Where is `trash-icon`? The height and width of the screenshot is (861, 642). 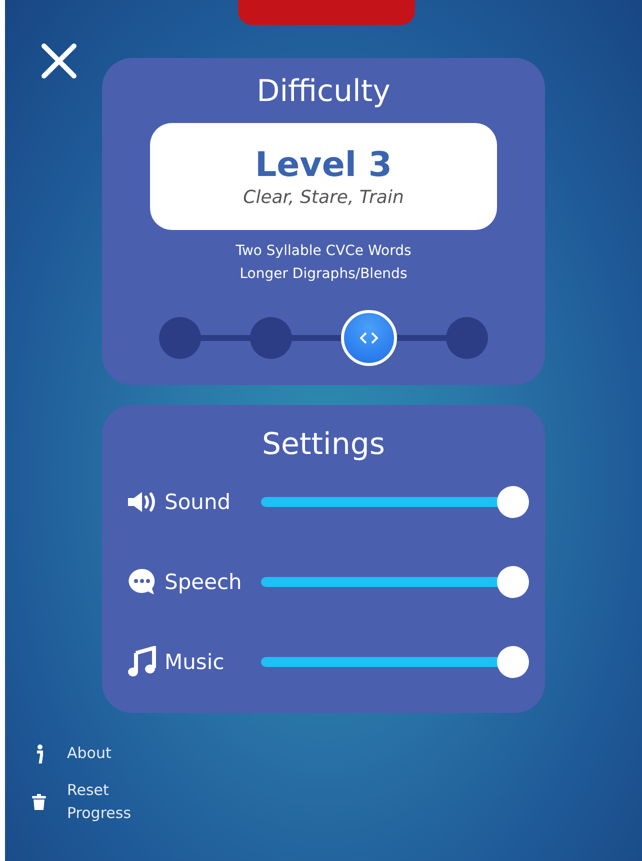 trash-icon is located at coordinates (39, 802).